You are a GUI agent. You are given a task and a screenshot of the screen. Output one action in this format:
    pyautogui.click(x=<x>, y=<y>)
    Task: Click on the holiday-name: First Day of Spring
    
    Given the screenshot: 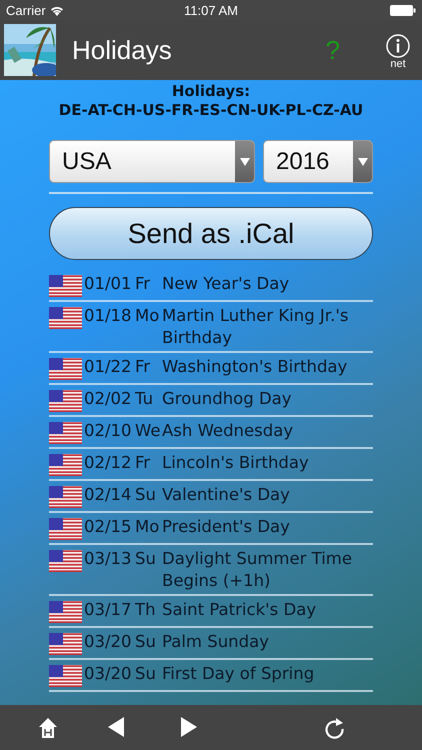 What is the action you would take?
    pyautogui.click(x=239, y=674)
    